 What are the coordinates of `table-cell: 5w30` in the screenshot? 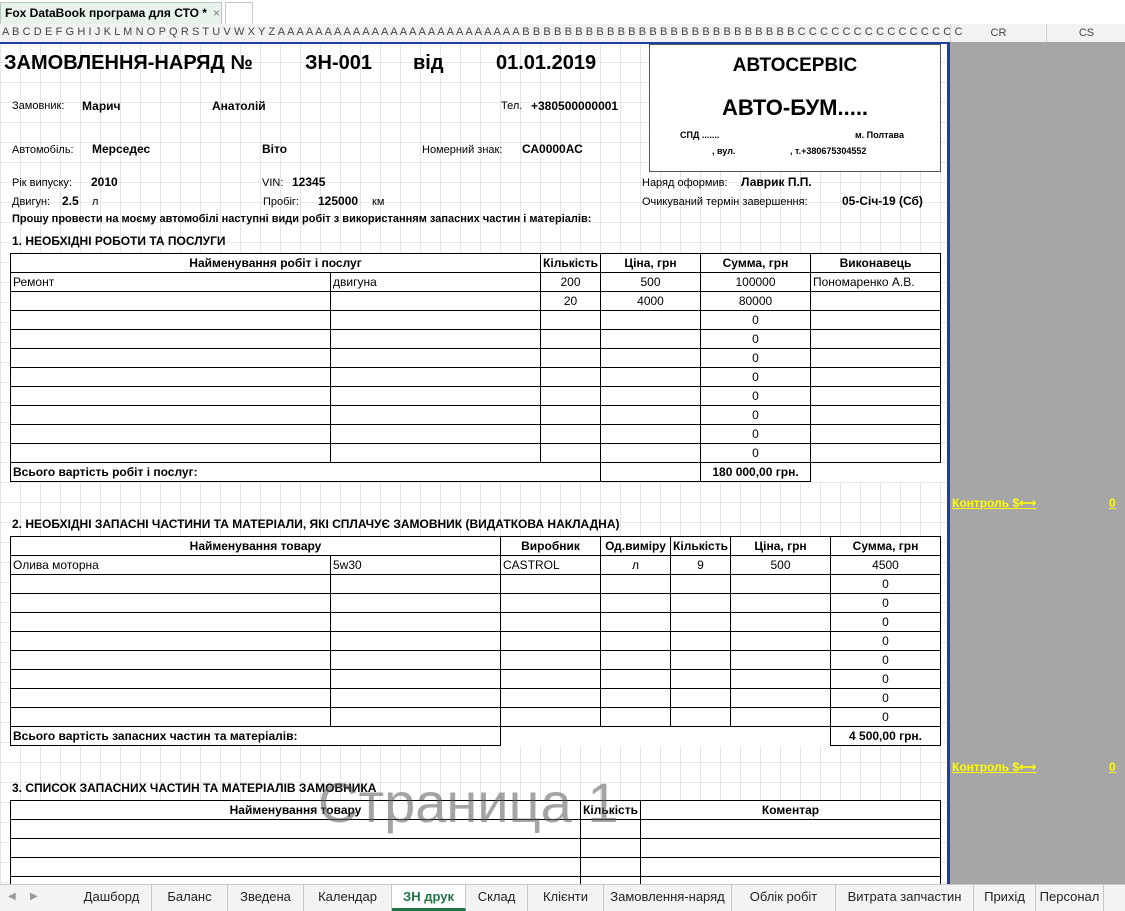 It's located at (415, 565).